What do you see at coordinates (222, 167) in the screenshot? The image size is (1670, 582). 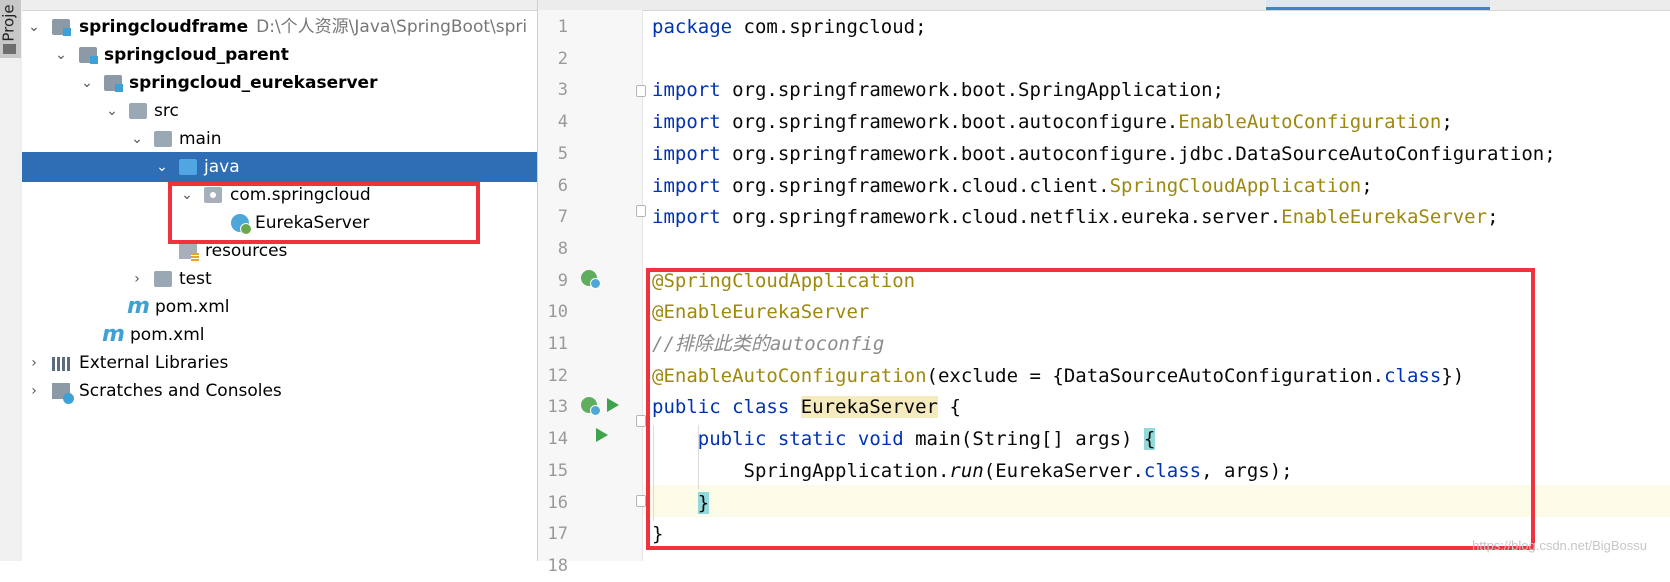 I see `tree-label: java` at bounding box center [222, 167].